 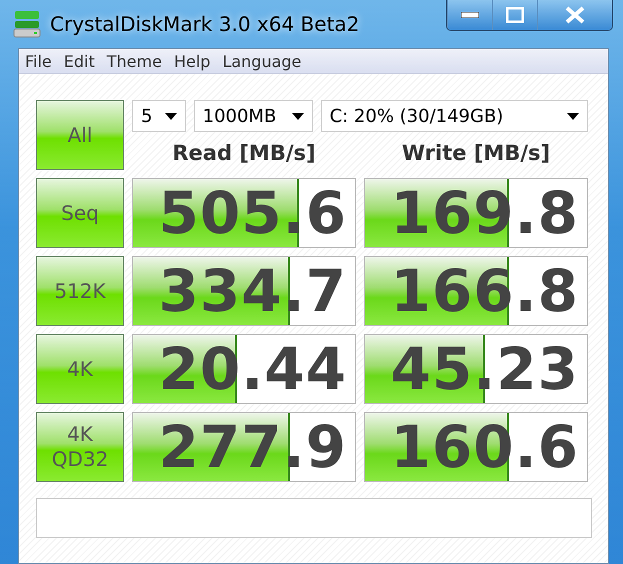 What do you see at coordinates (80, 213) in the screenshot?
I see `test-button: Seq` at bounding box center [80, 213].